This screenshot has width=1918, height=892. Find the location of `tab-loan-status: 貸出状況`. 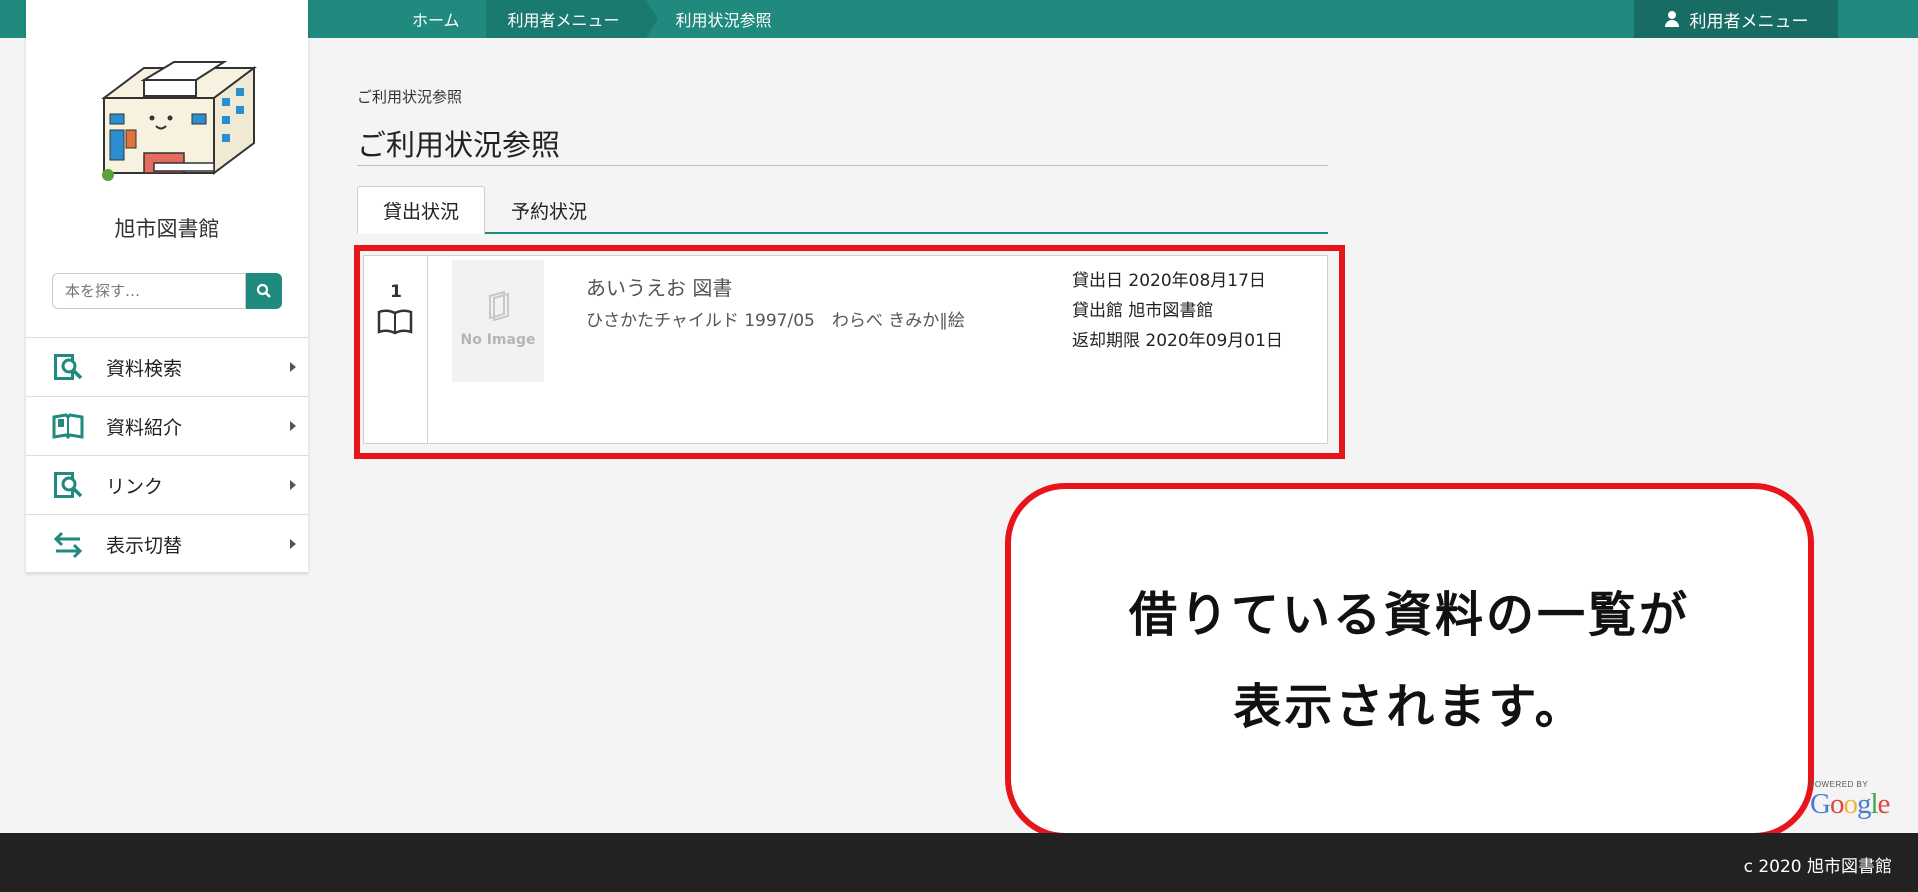

tab-loan-status: 貸出状況 is located at coordinates (421, 210).